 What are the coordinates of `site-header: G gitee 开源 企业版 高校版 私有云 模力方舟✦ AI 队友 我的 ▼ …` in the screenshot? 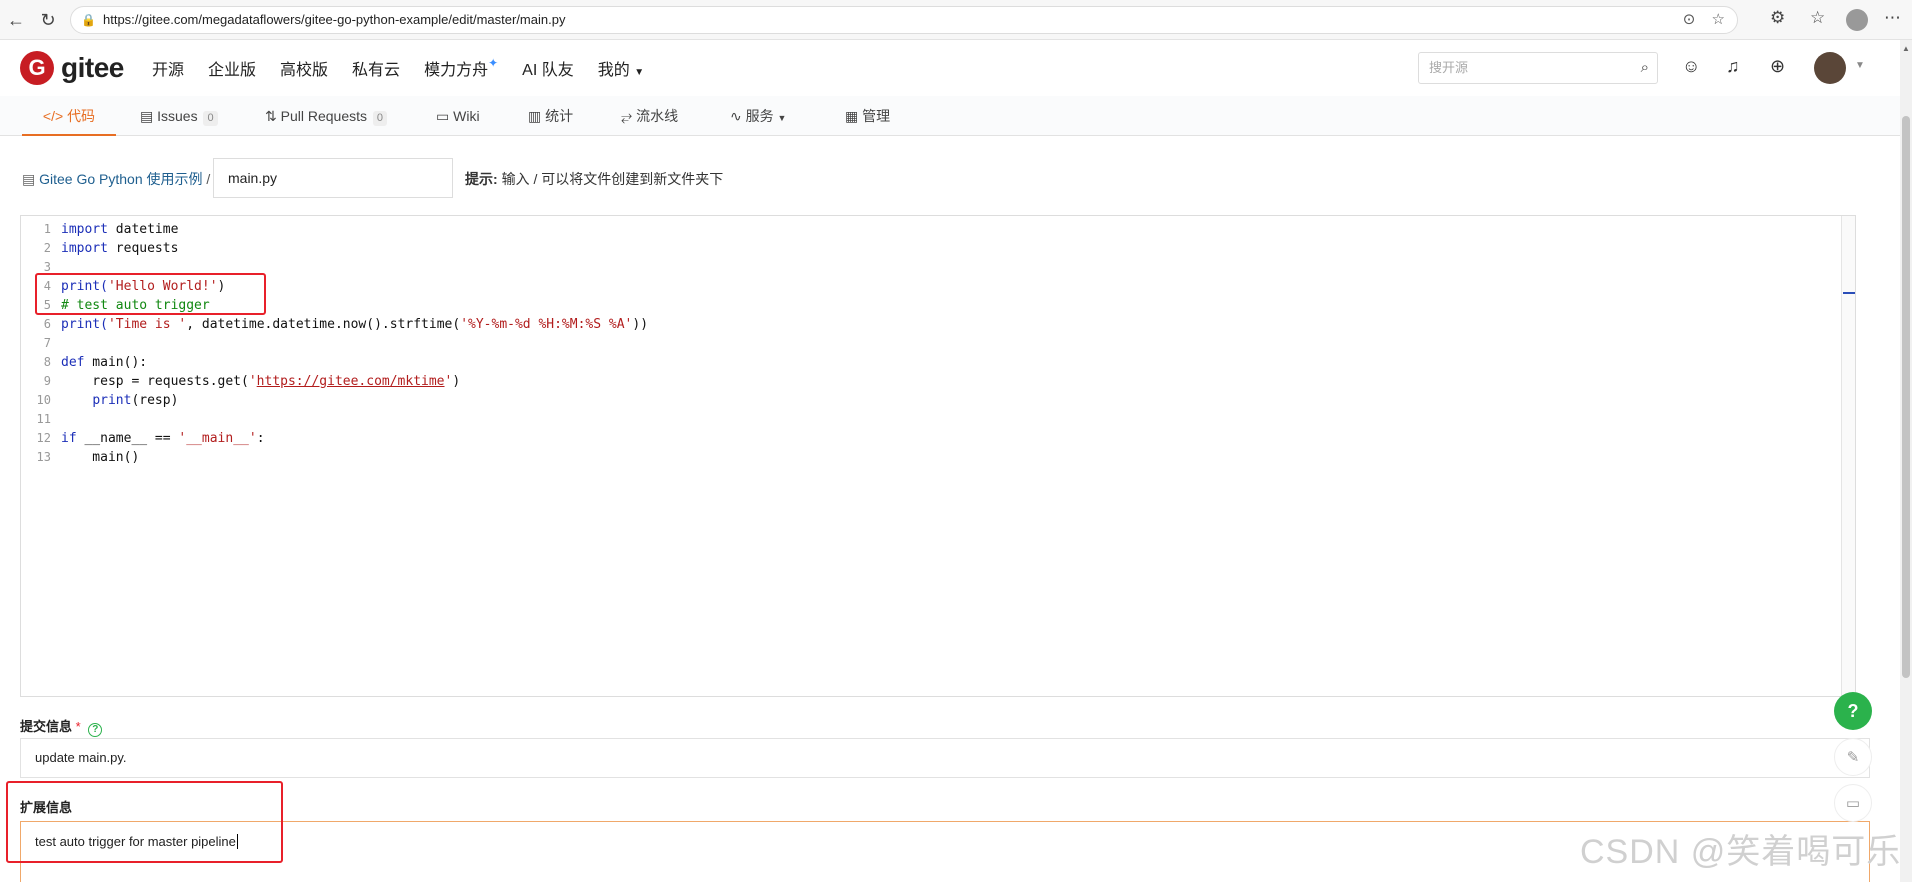 It's located at (950, 68).